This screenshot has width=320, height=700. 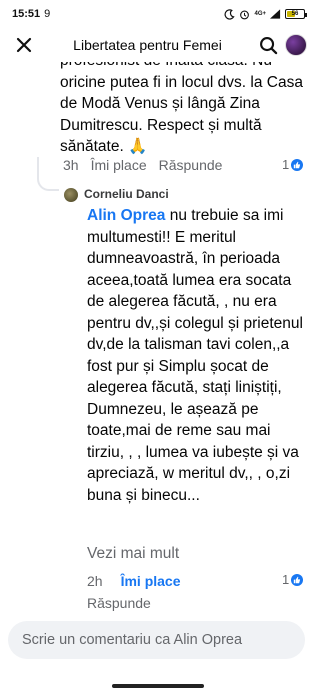 I want to click on reply-author-avatar, so click(x=71, y=195).